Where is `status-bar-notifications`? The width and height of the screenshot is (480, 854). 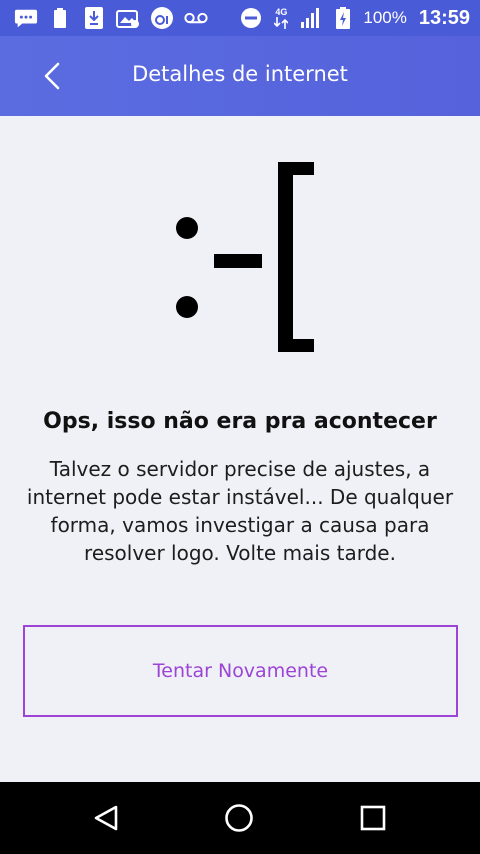
status-bar-notifications is located at coordinates (111, 18).